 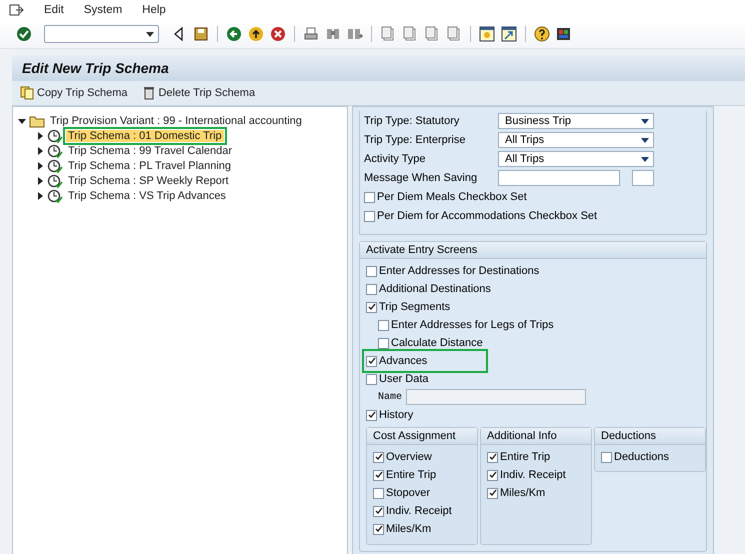 What do you see at coordinates (311, 34) in the screenshot?
I see `print-icon` at bounding box center [311, 34].